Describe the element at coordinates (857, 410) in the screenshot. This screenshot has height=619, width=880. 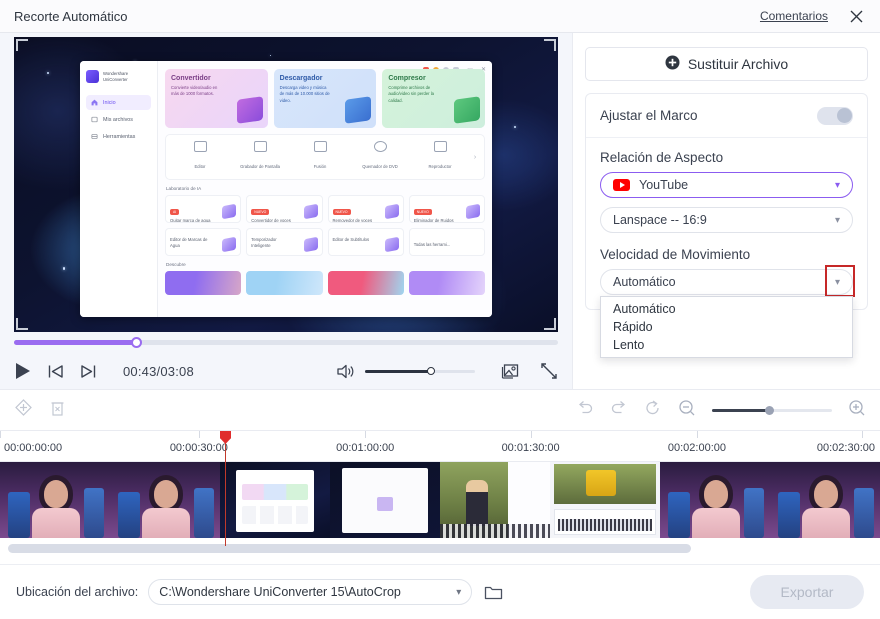
I see `zoom-in-icon` at that location.